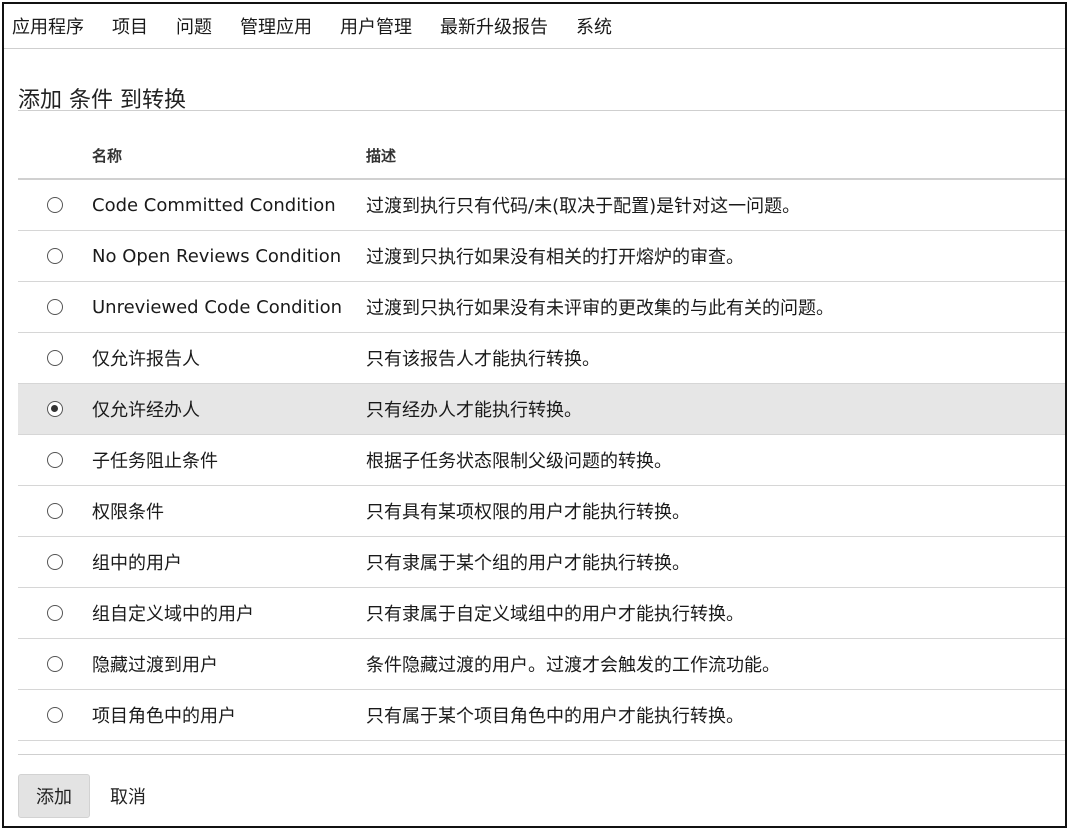  Describe the element at coordinates (600, 308) in the screenshot. I see `condition-description: 过渡到只执行如果没有未评审的更改集的与此有关的问题。` at that location.